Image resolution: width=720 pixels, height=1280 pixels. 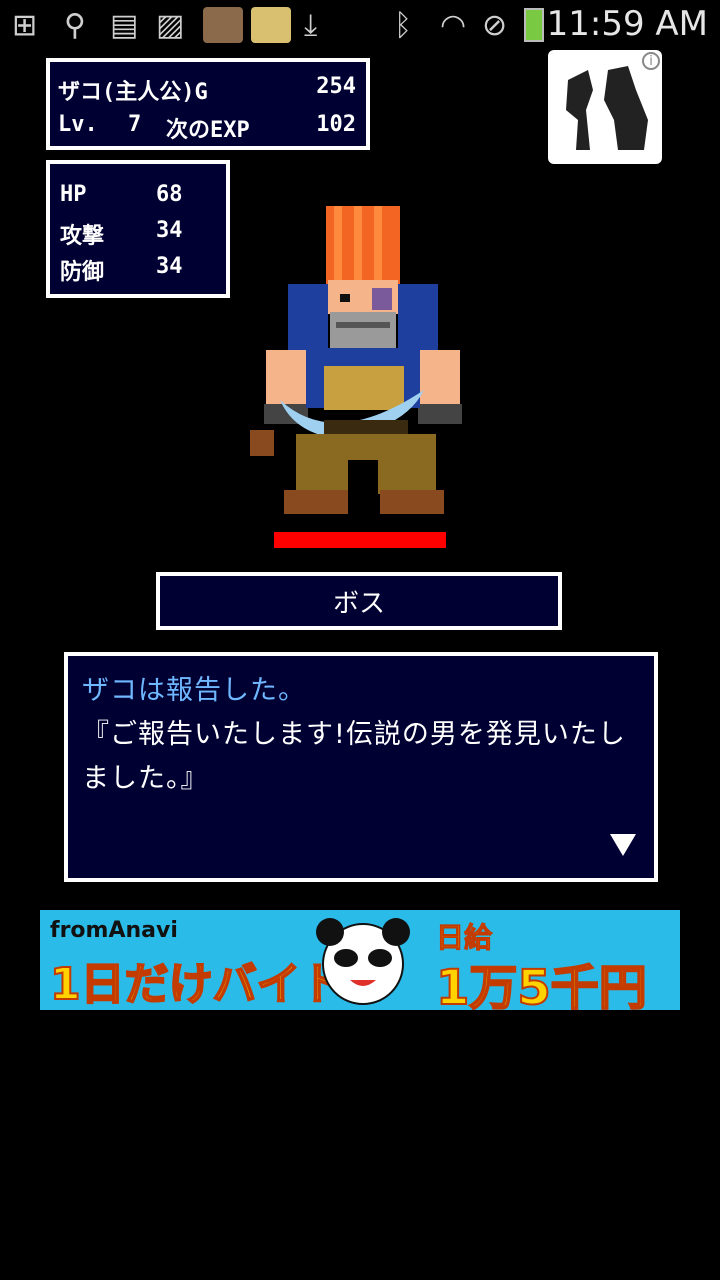 I want to click on player-gold-panel: ザコ(主人公)G 254 Lv. 7 次のEXP 102, so click(x=208, y=104).